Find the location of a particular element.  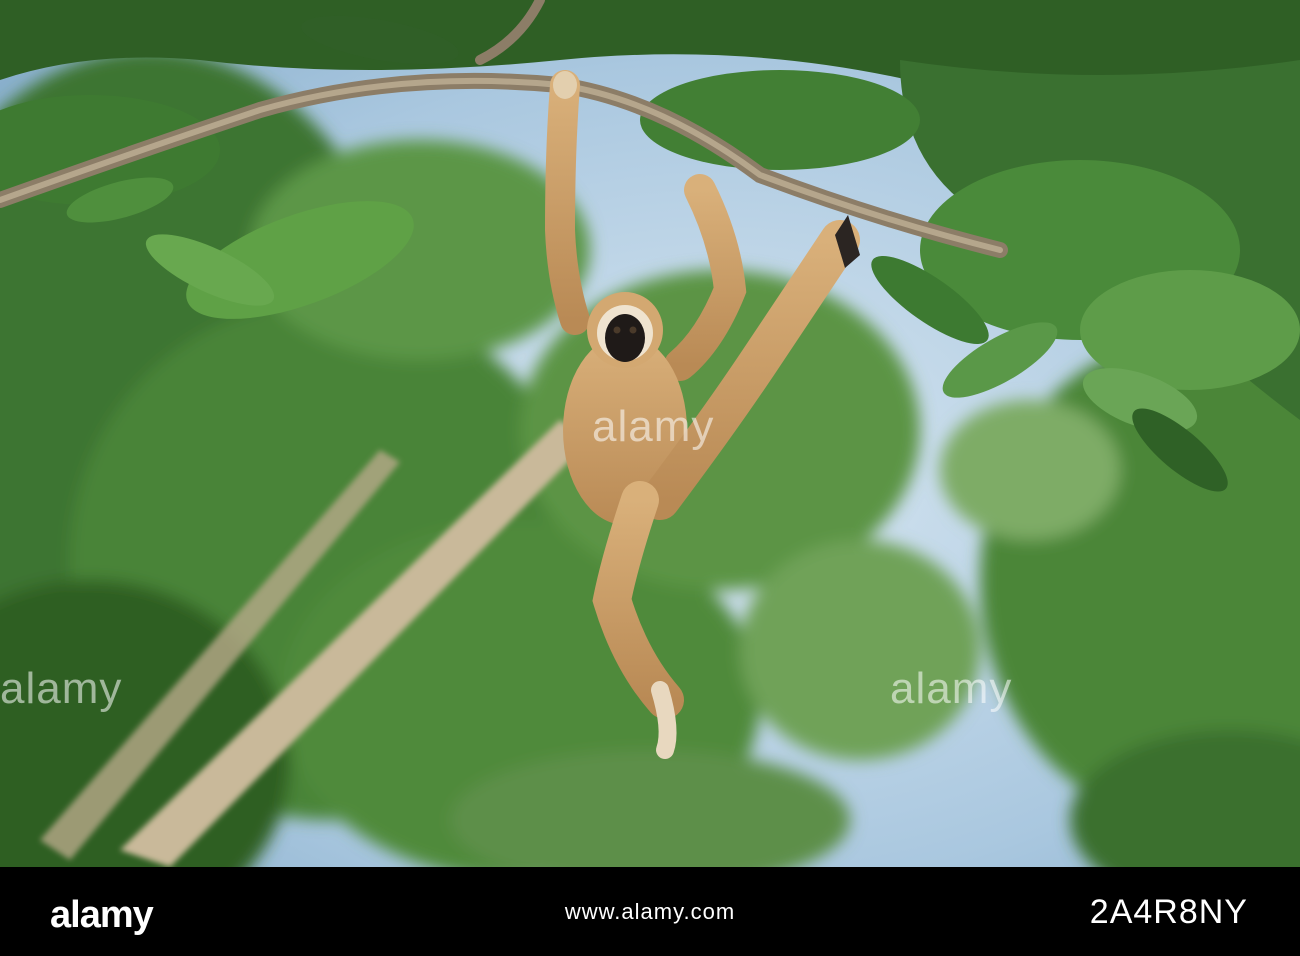

stock-logo: alamy is located at coordinates (105, 912).